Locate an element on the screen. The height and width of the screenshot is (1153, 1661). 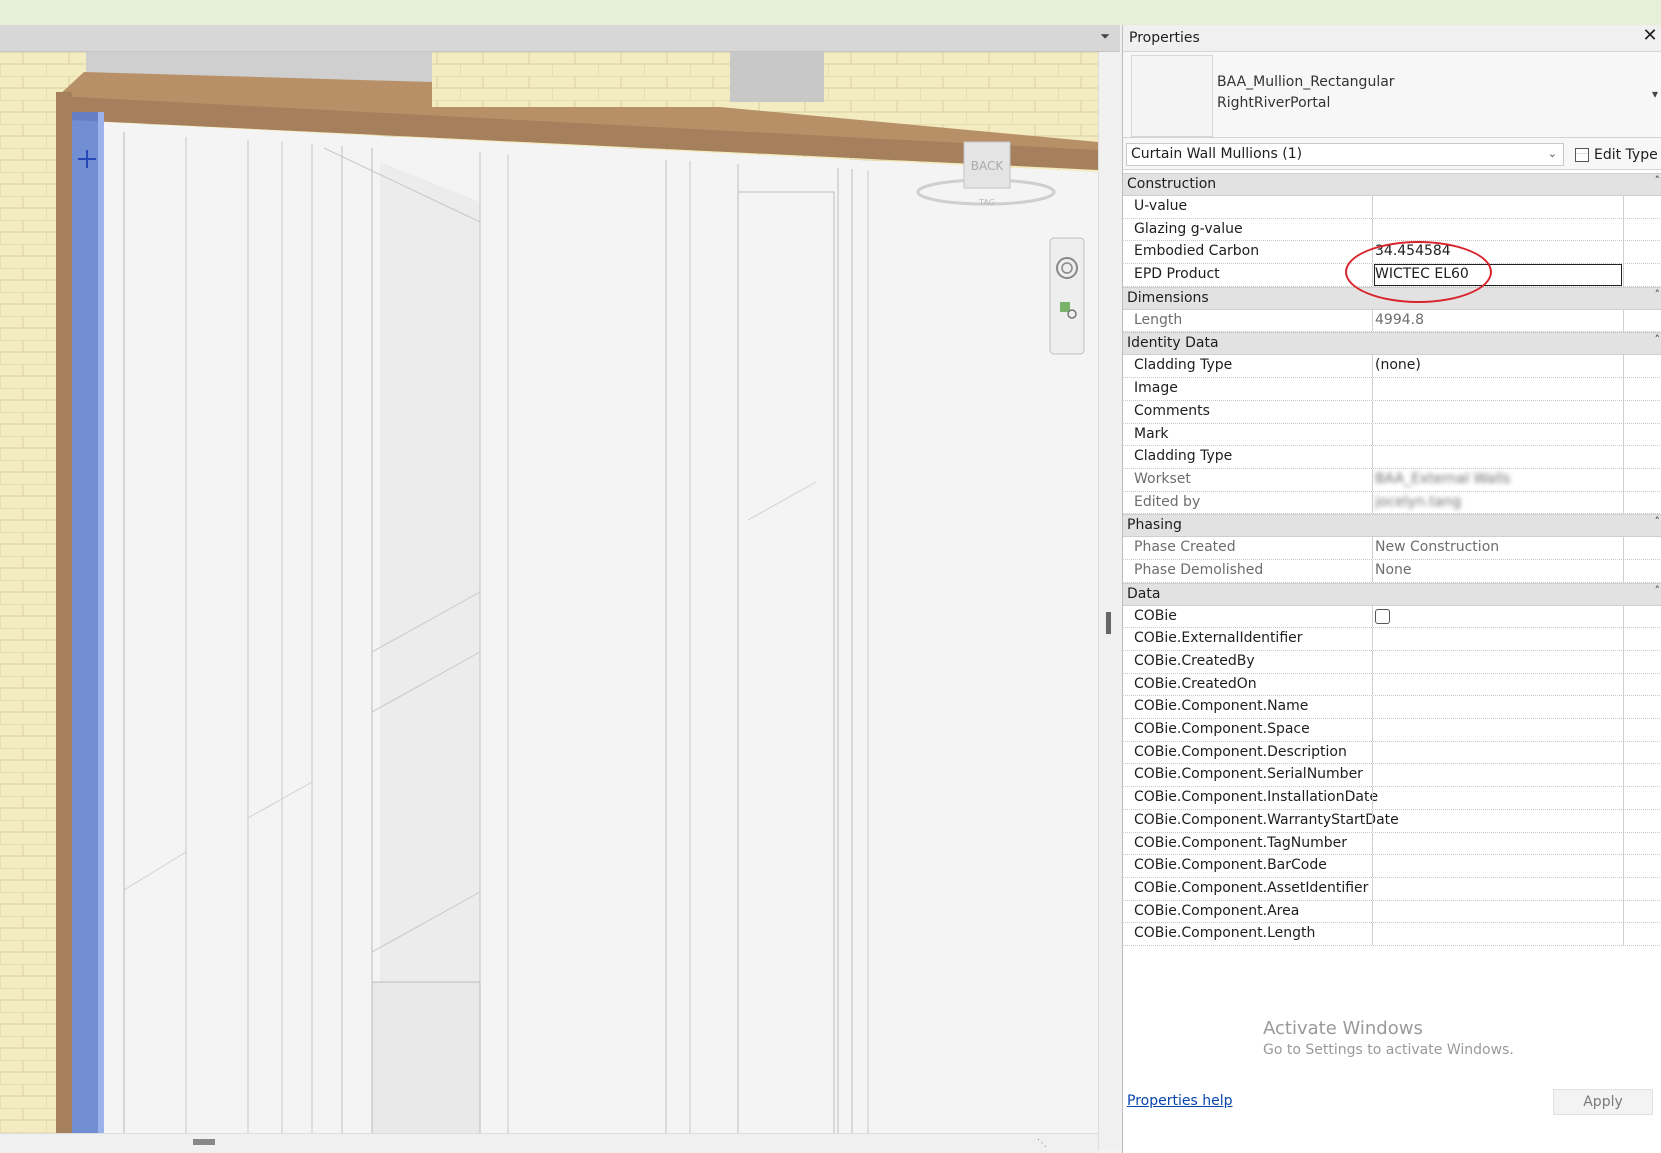
property-row: COBie is located at coordinates (1392, 617).